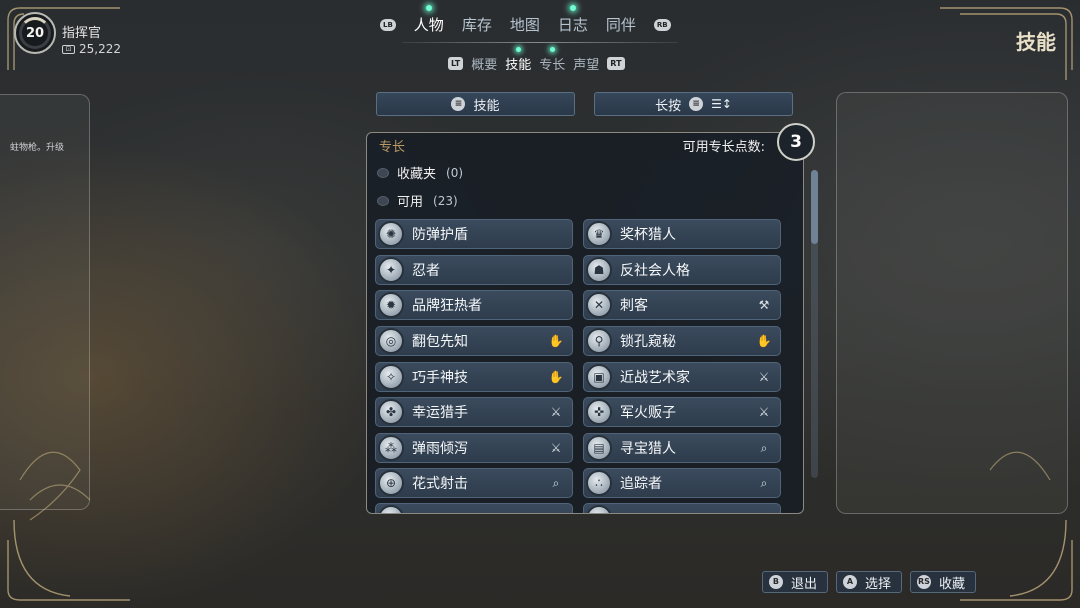 The height and width of the screenshot is (608, 1080). Describe the element at coordinates (682, 377) in the screenshot. I see `perk-item: ▣ 近战艺术家 ⚔` at that location.